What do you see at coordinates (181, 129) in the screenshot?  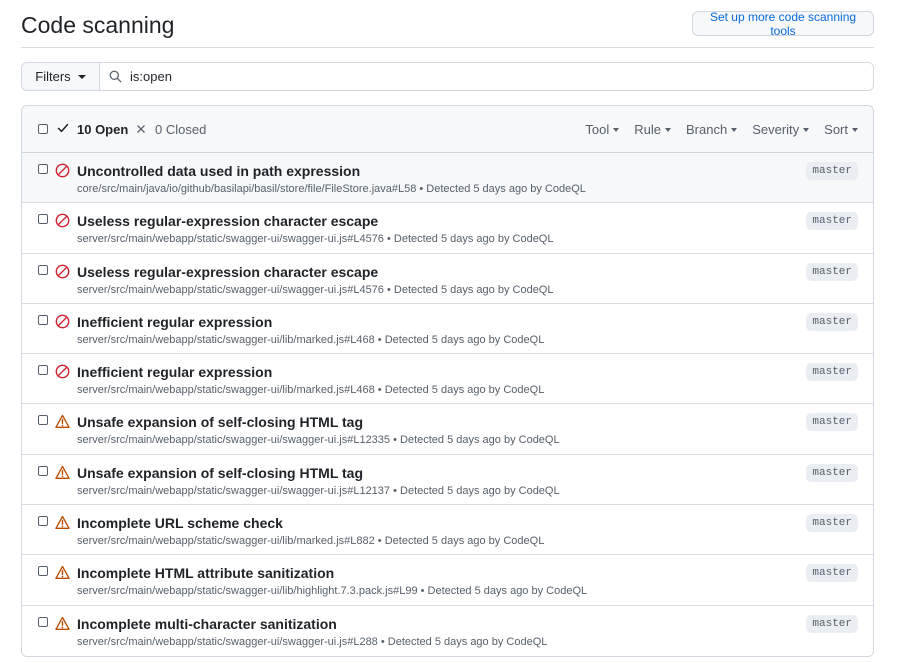 I see `closed-count: 0 Closed` at bounding box center [181, 129].